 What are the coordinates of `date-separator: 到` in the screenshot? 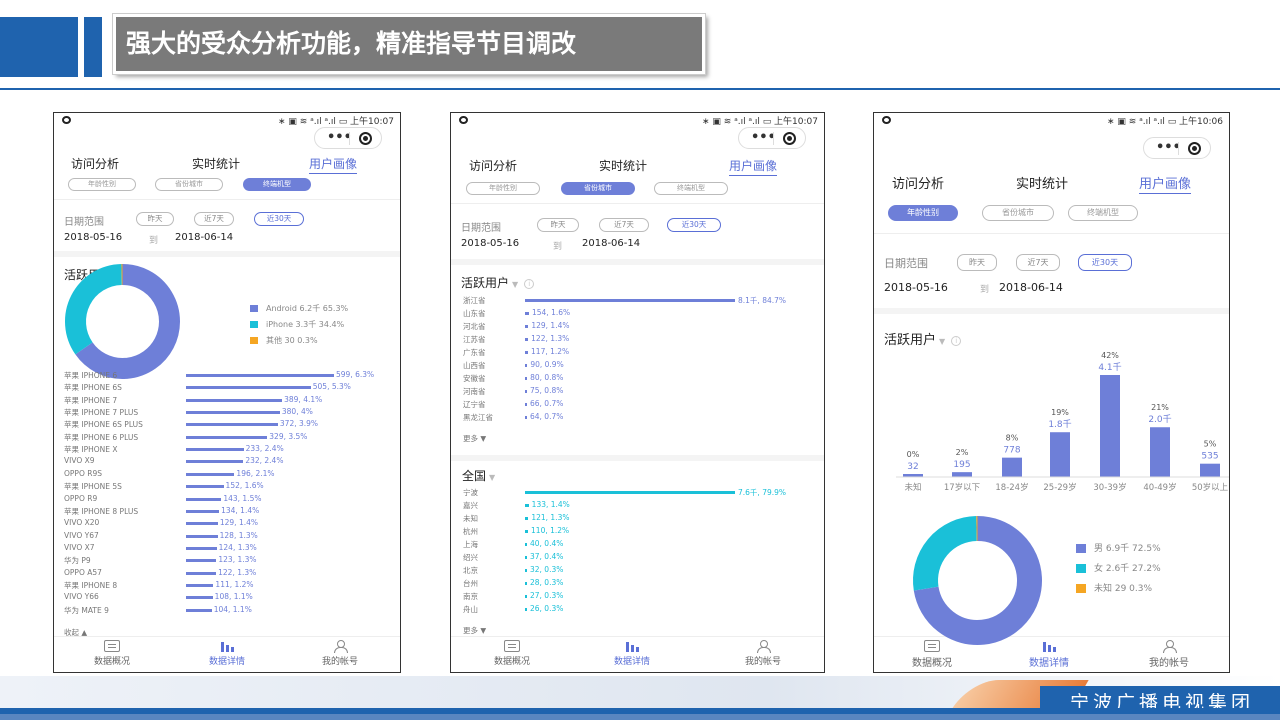 It's located at (154, 241).